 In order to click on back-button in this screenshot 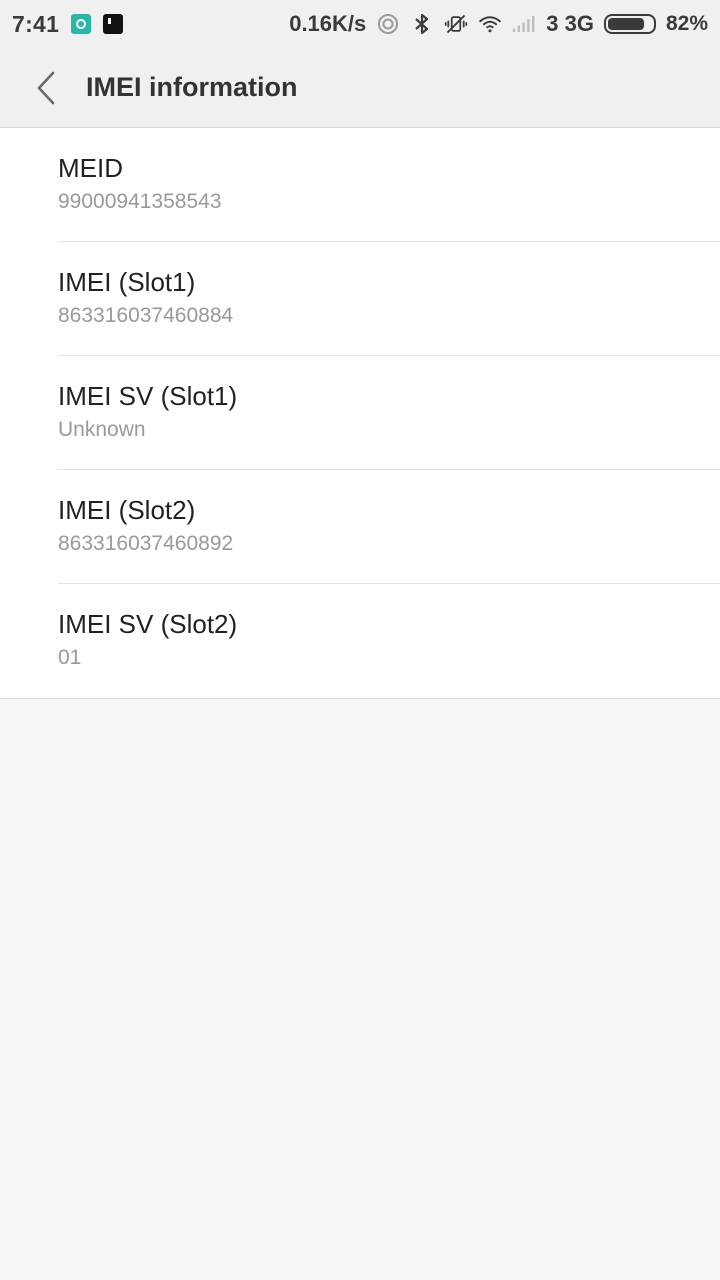, I will do `click(46, 88)`.